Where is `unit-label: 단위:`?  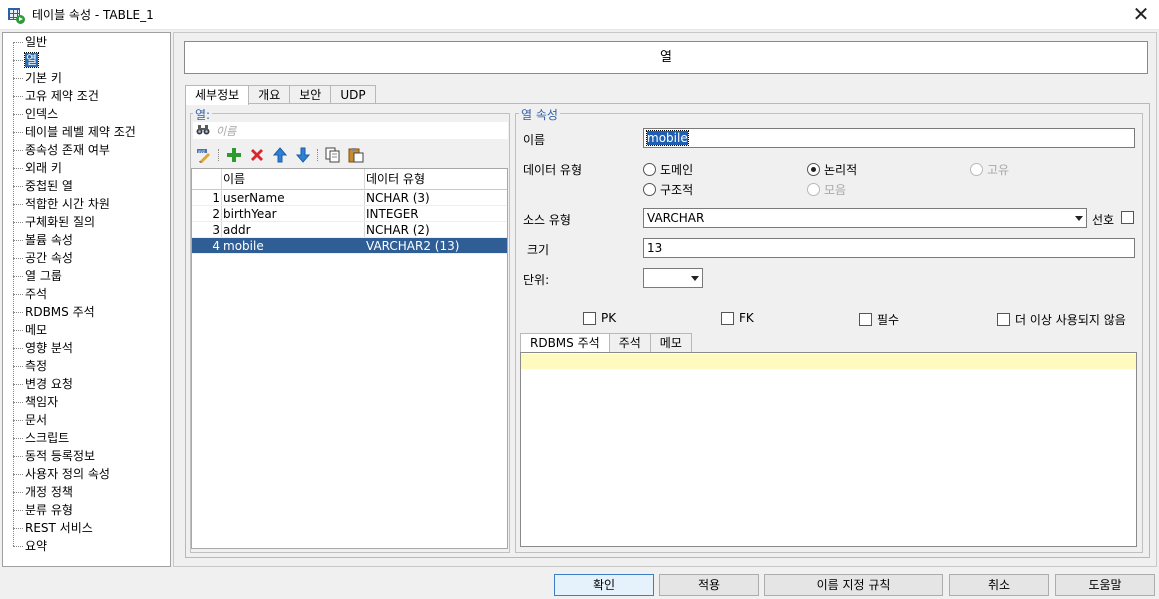
unit-label: 단위: is located at coordinates (536, 280).